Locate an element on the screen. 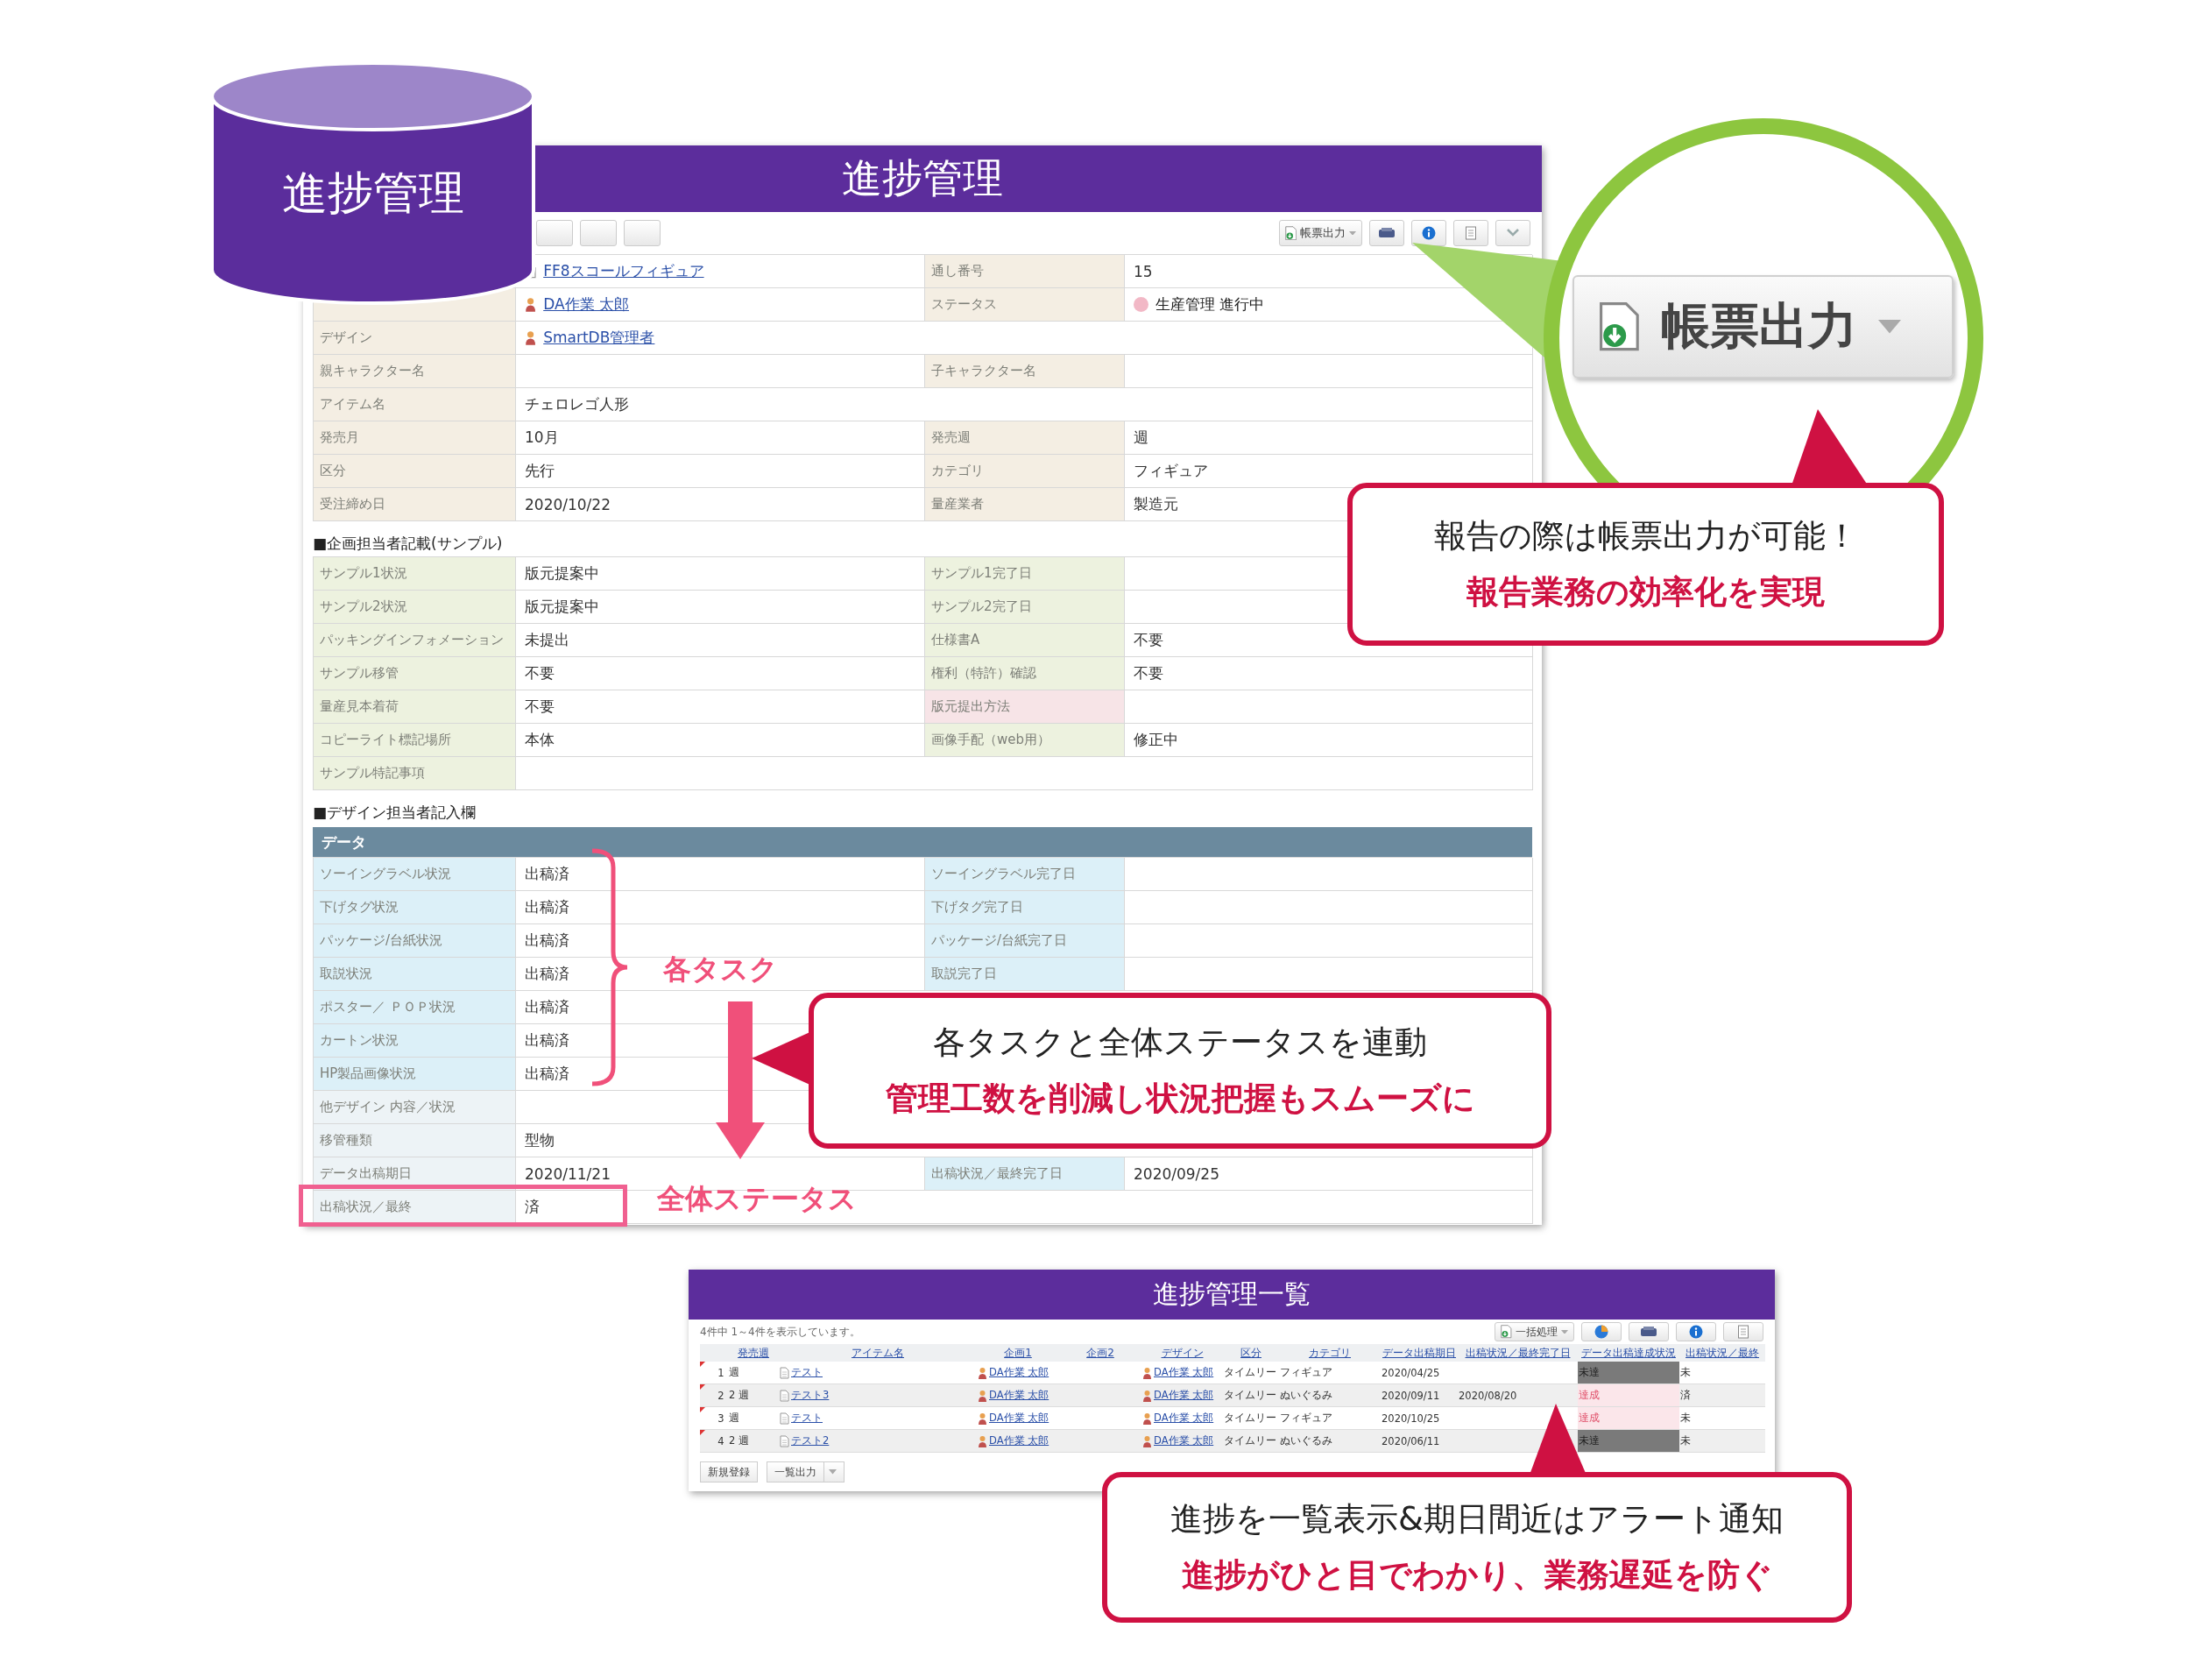  field-label: サンプル2完了日 is located at coordinates (1025, 607).